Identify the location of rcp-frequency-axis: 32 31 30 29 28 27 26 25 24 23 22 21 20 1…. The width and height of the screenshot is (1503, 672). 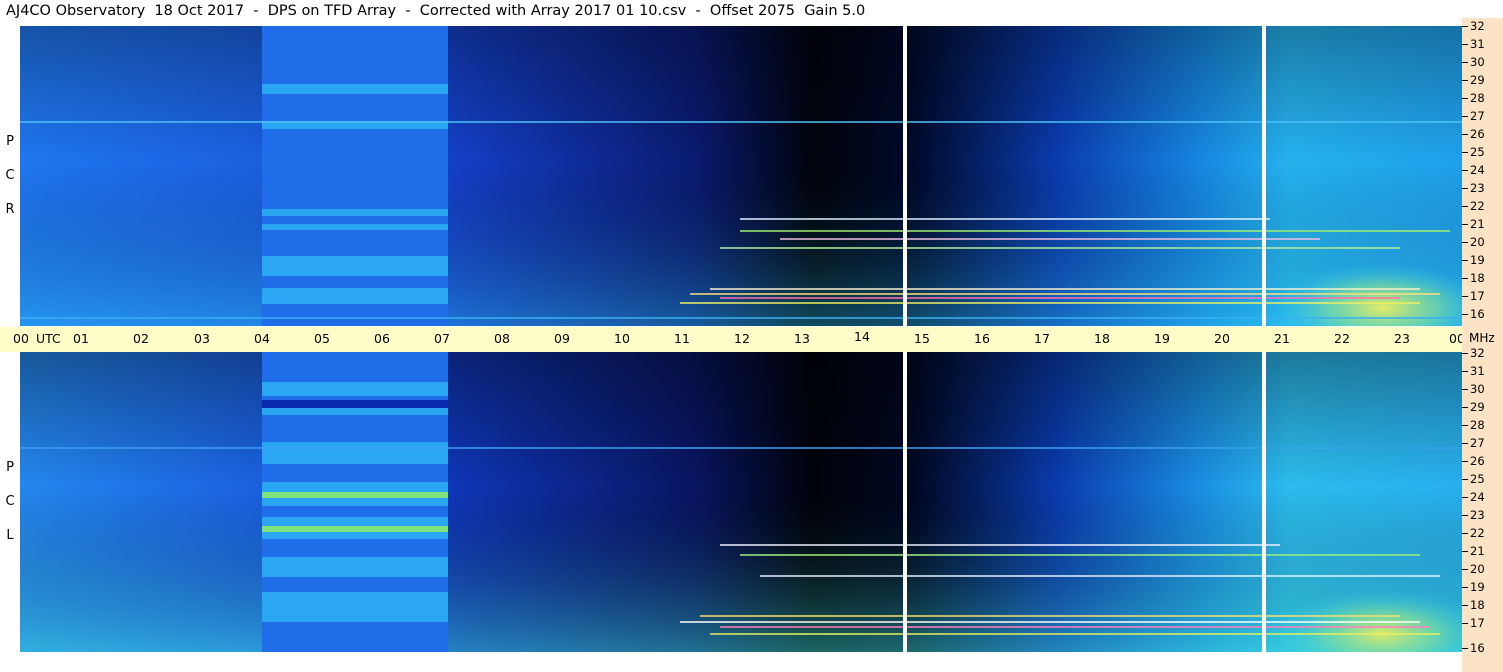
(1482, 172).